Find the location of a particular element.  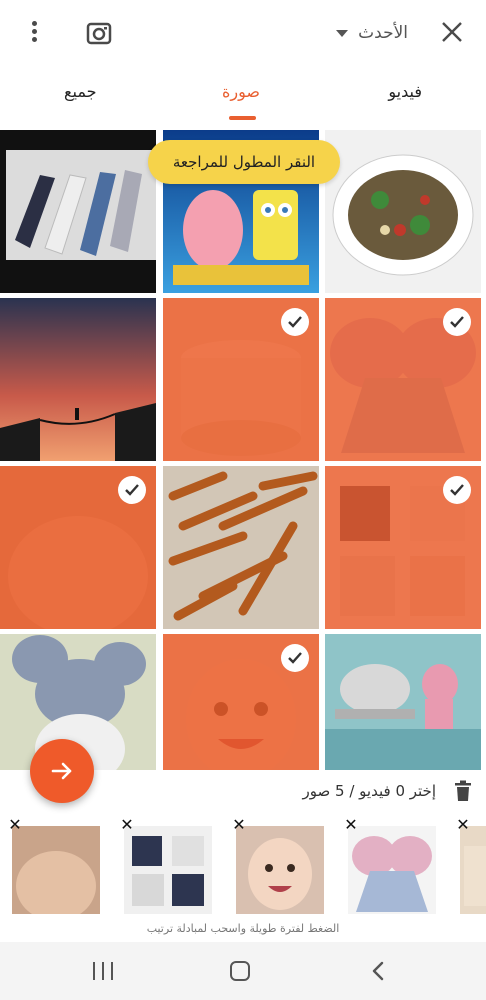

more-options-icon is located at coordinates (34, 33).